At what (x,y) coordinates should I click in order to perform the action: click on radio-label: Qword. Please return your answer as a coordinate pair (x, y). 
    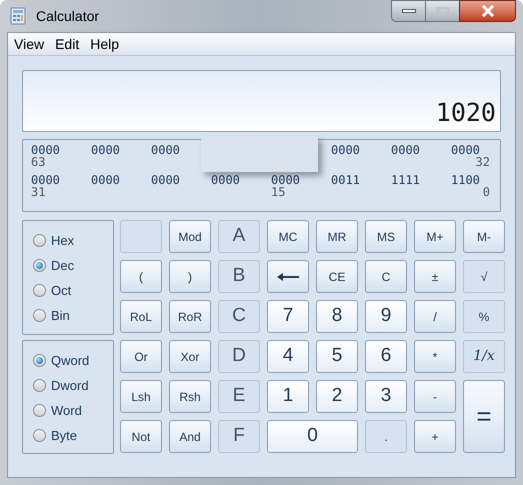
    Looking at the image, I should click on (70, 361).